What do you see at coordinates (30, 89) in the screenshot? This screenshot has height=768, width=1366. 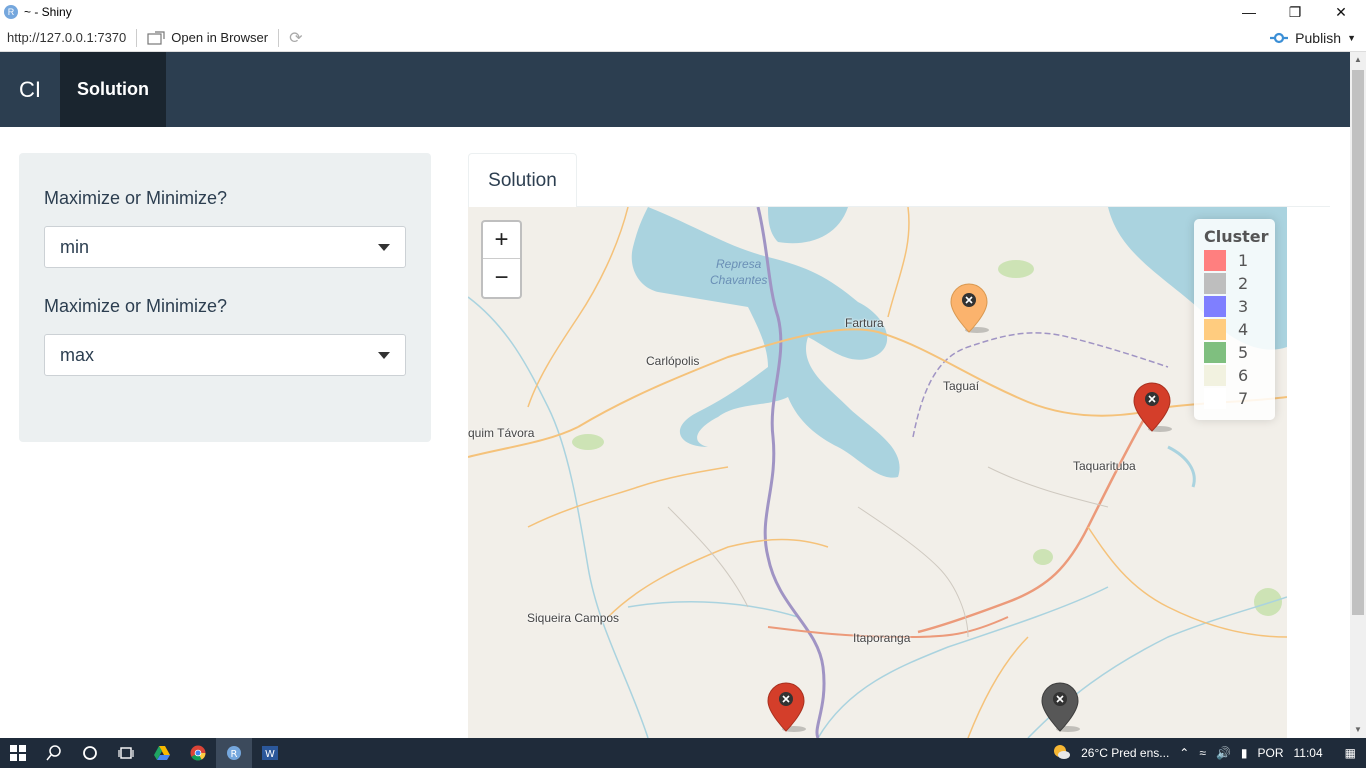 I see `navbar-brand: CI` at bounding box center [30, 89].